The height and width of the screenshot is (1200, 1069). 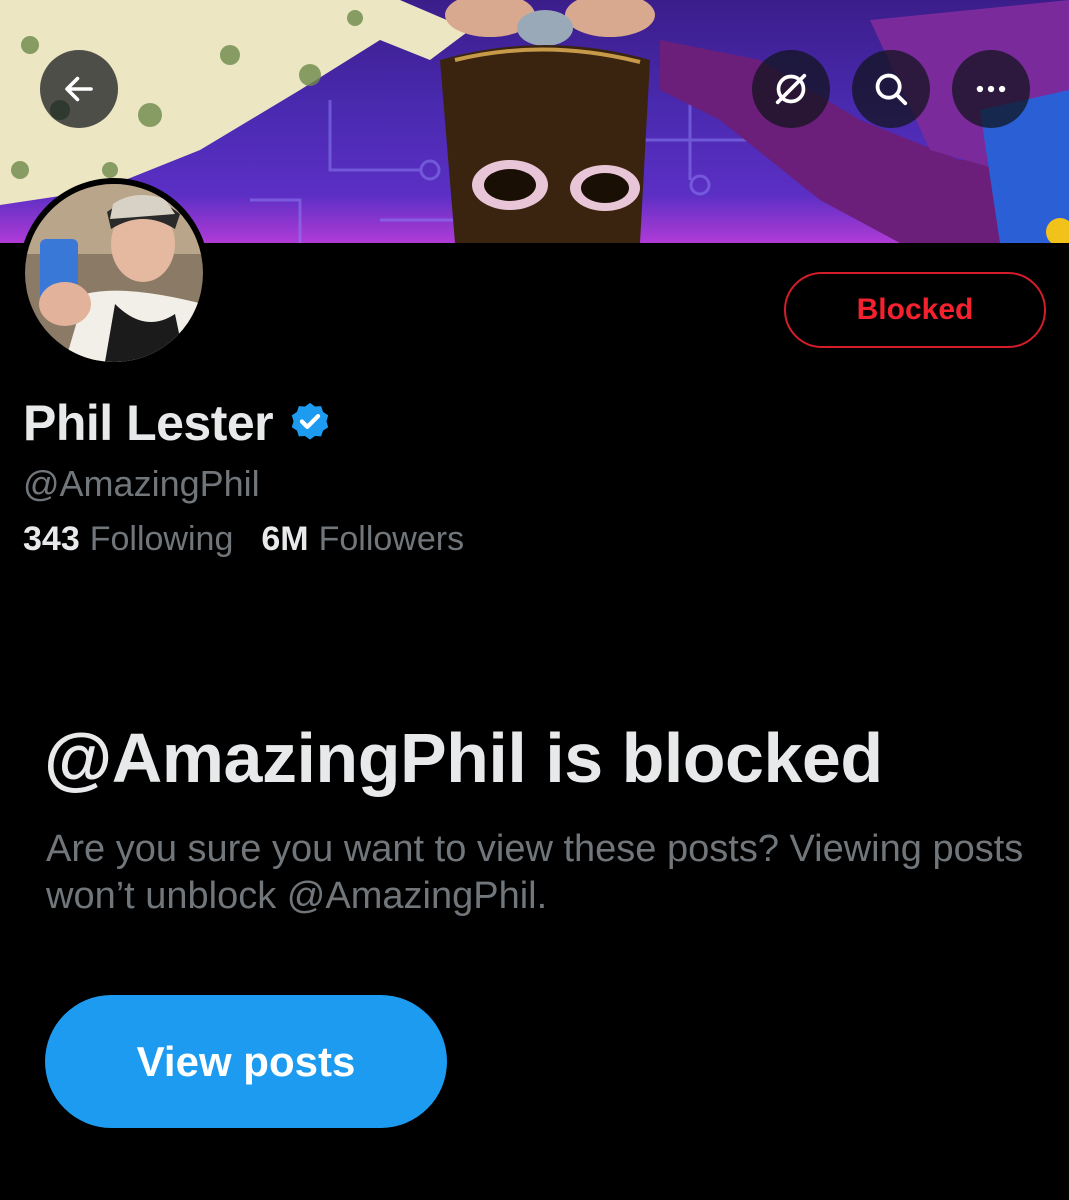 I want to click on more-horizontal-icon, so click(x=991, y=89).